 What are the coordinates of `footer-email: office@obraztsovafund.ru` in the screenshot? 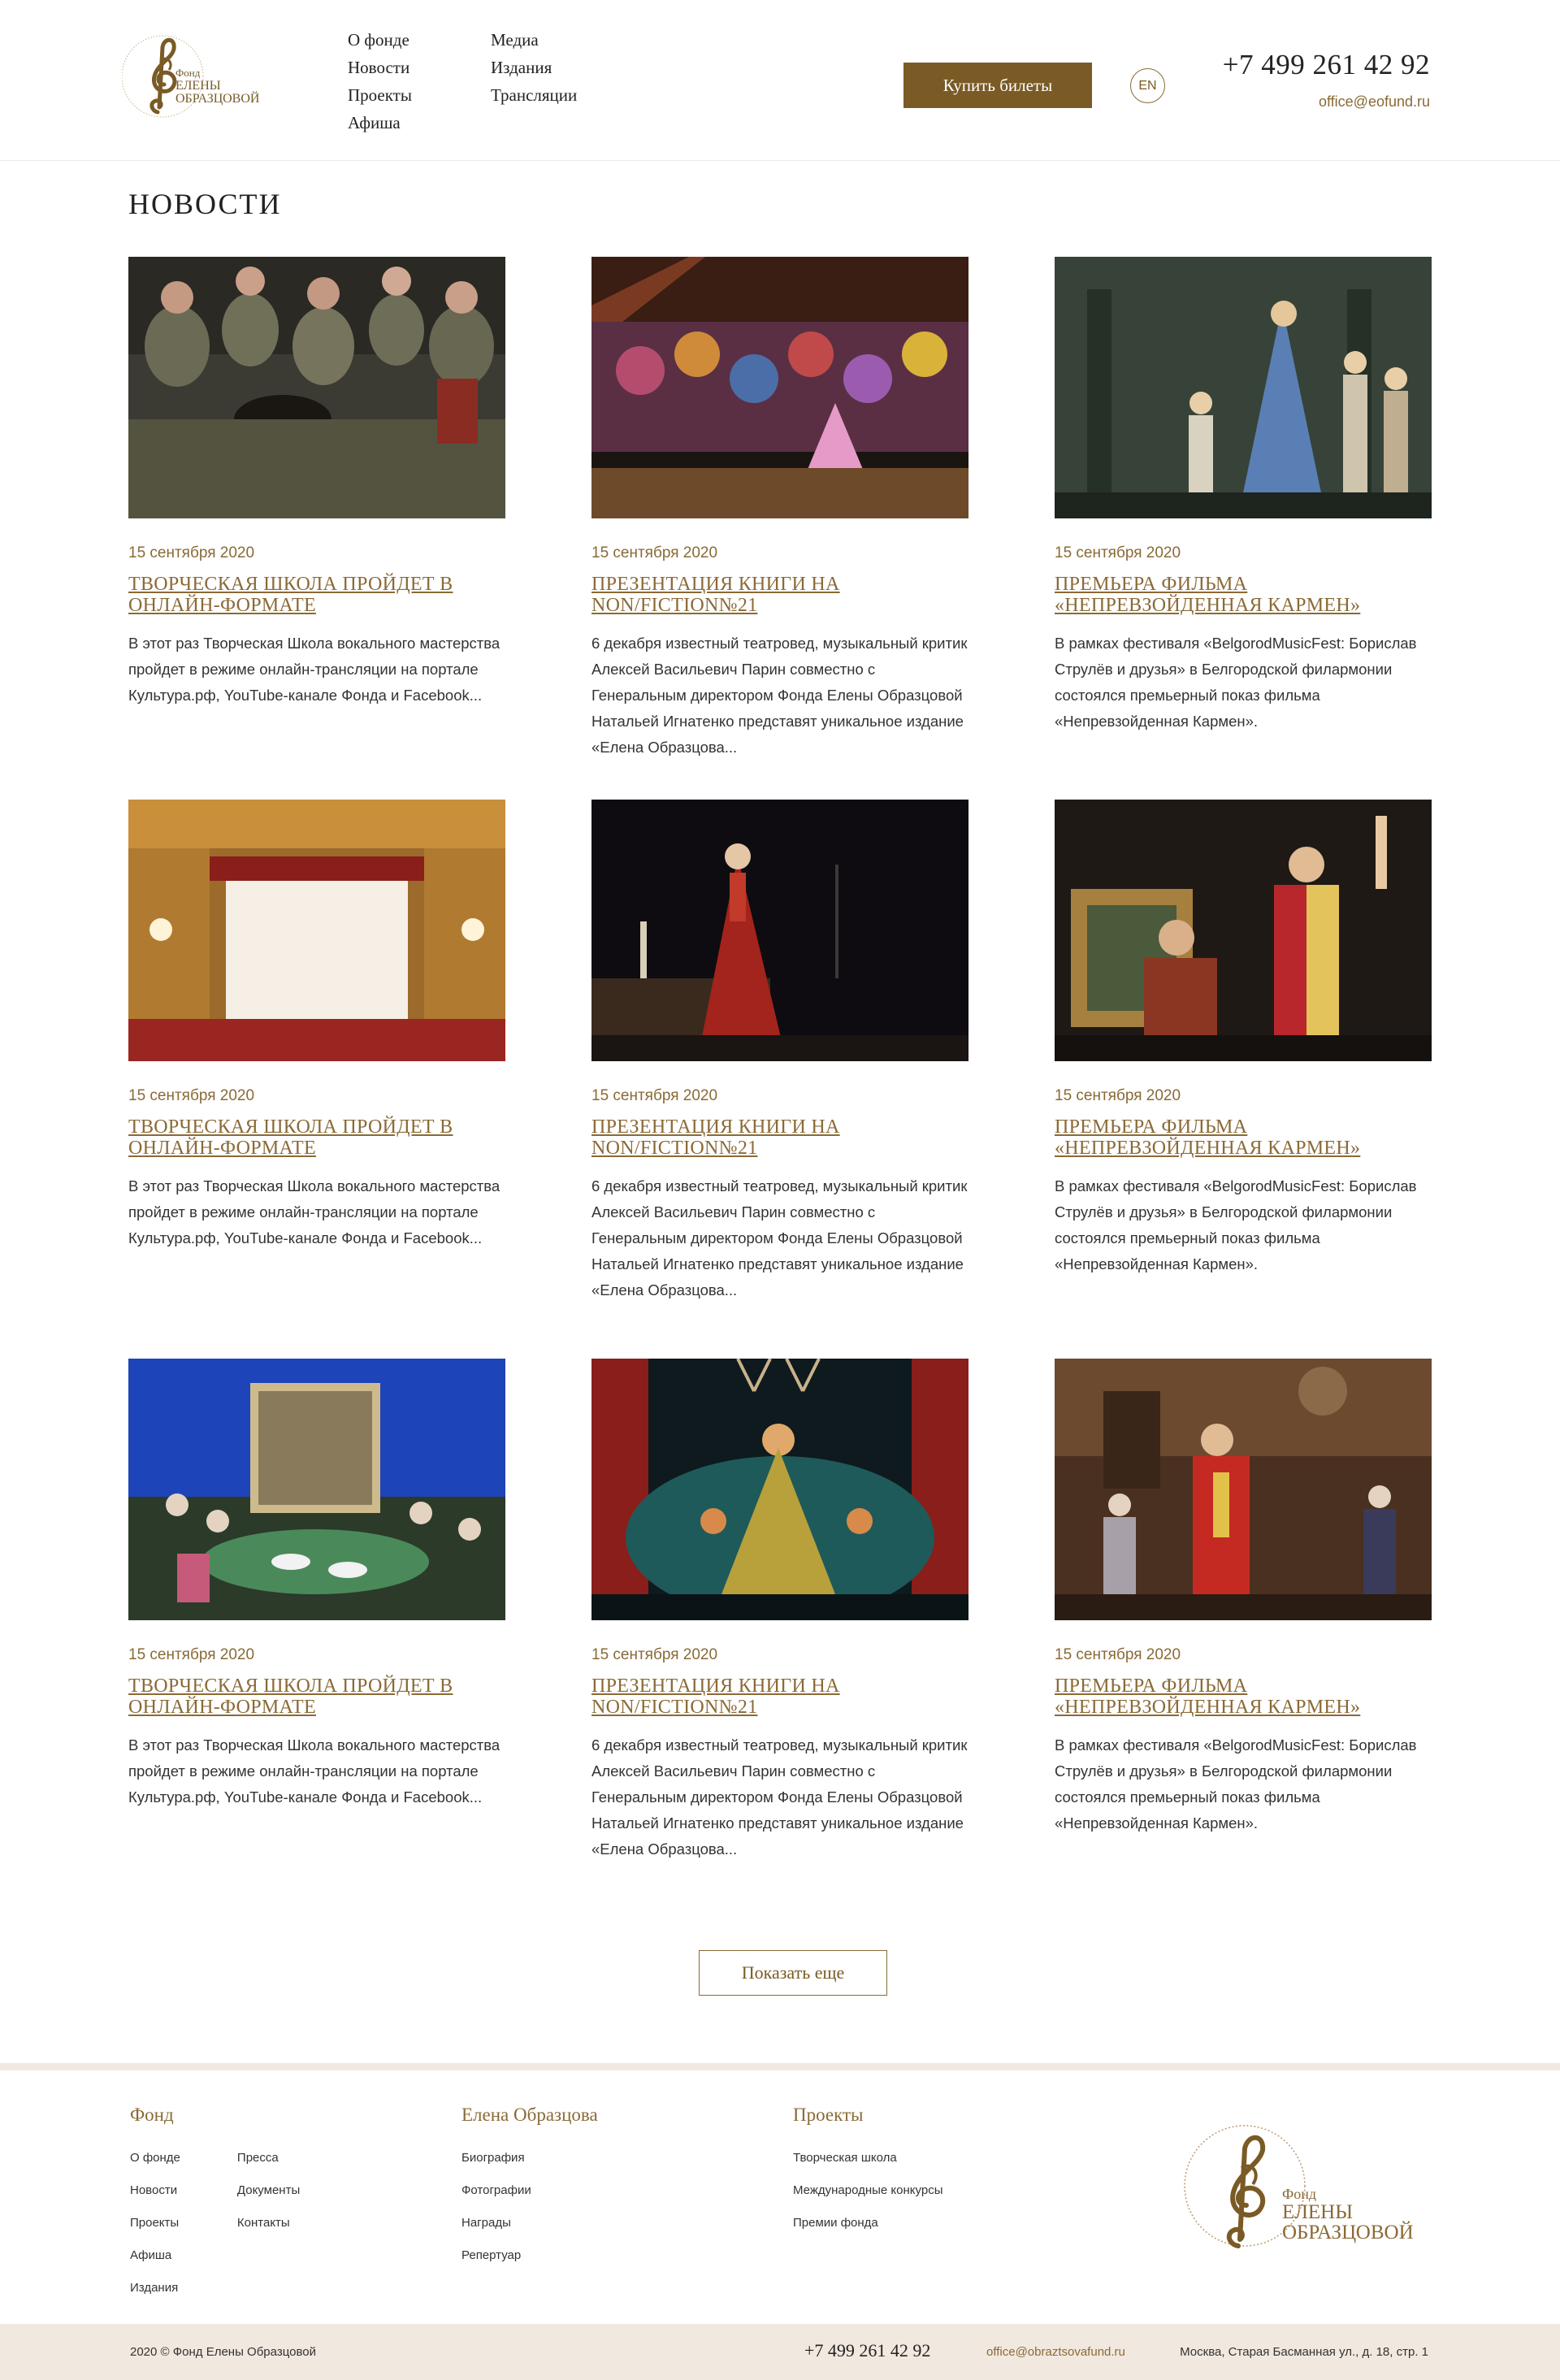 It's located at (1055, 2352).